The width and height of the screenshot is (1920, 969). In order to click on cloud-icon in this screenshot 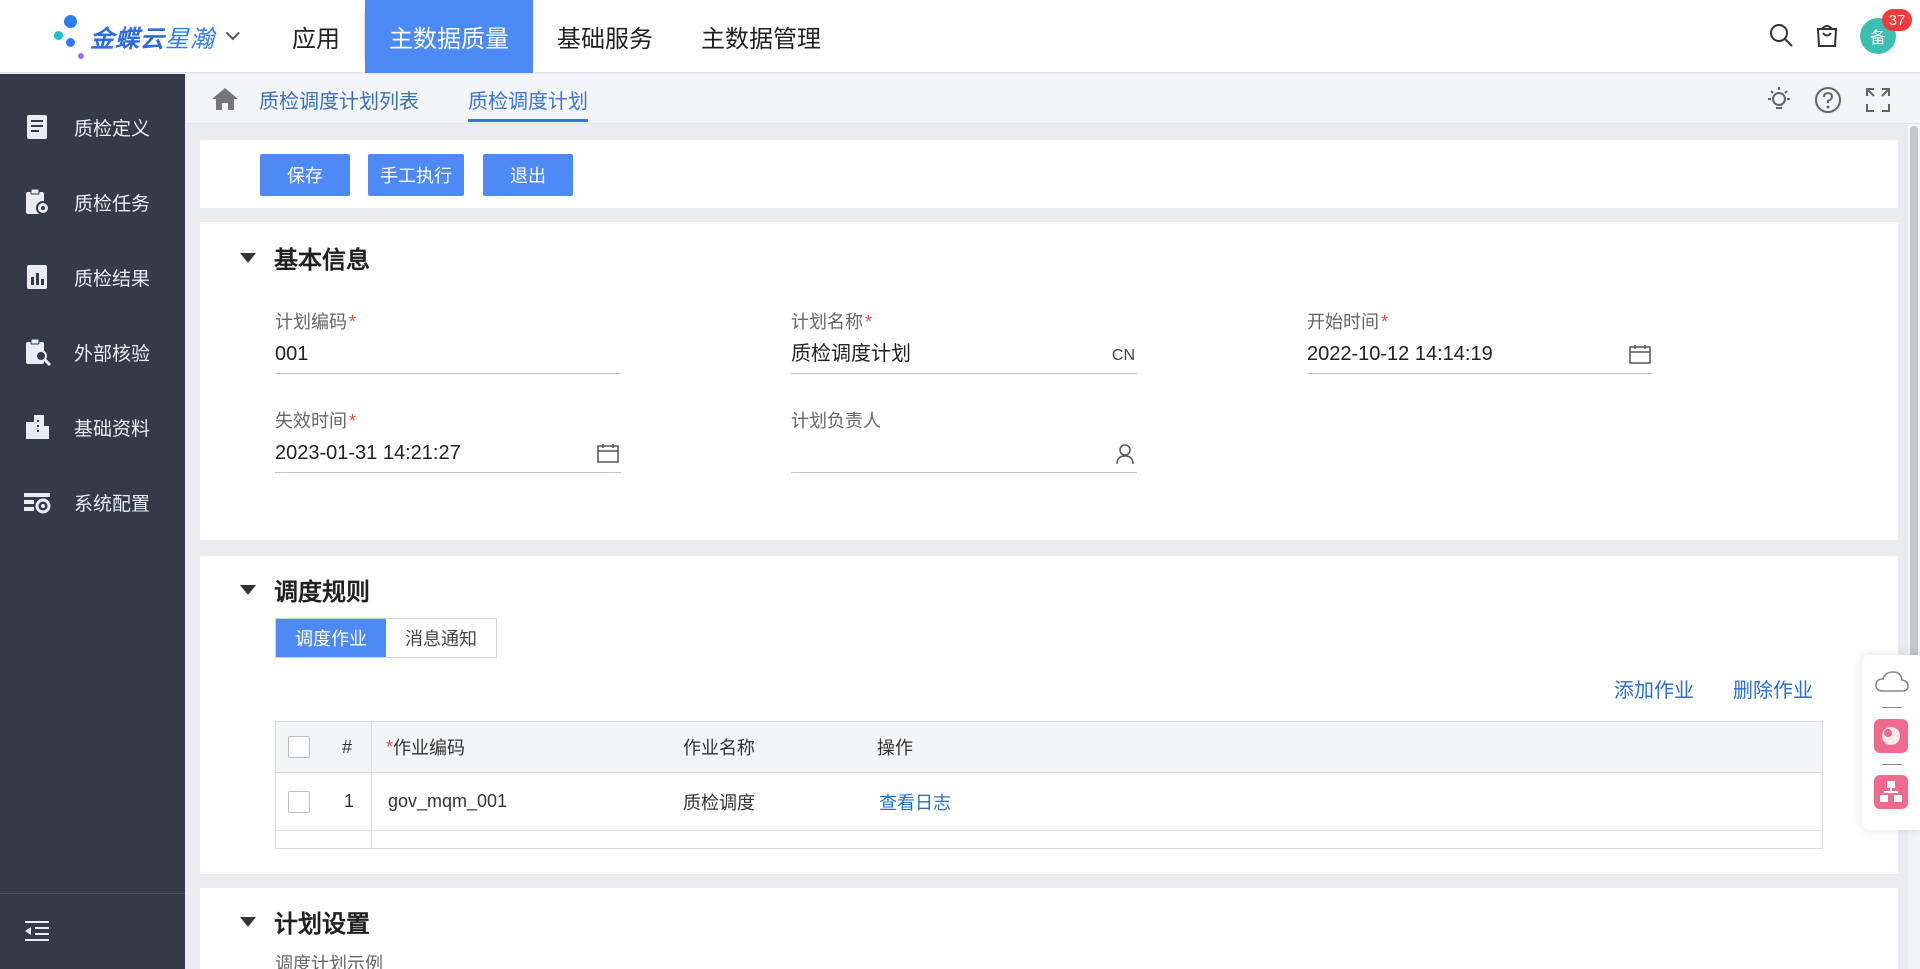, I will do `click(1892, 682)`.